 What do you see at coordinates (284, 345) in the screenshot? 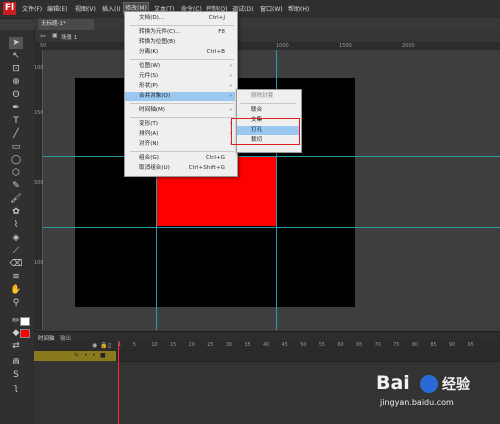
I see `frame-number: 45` at bounding box center [284, 345].